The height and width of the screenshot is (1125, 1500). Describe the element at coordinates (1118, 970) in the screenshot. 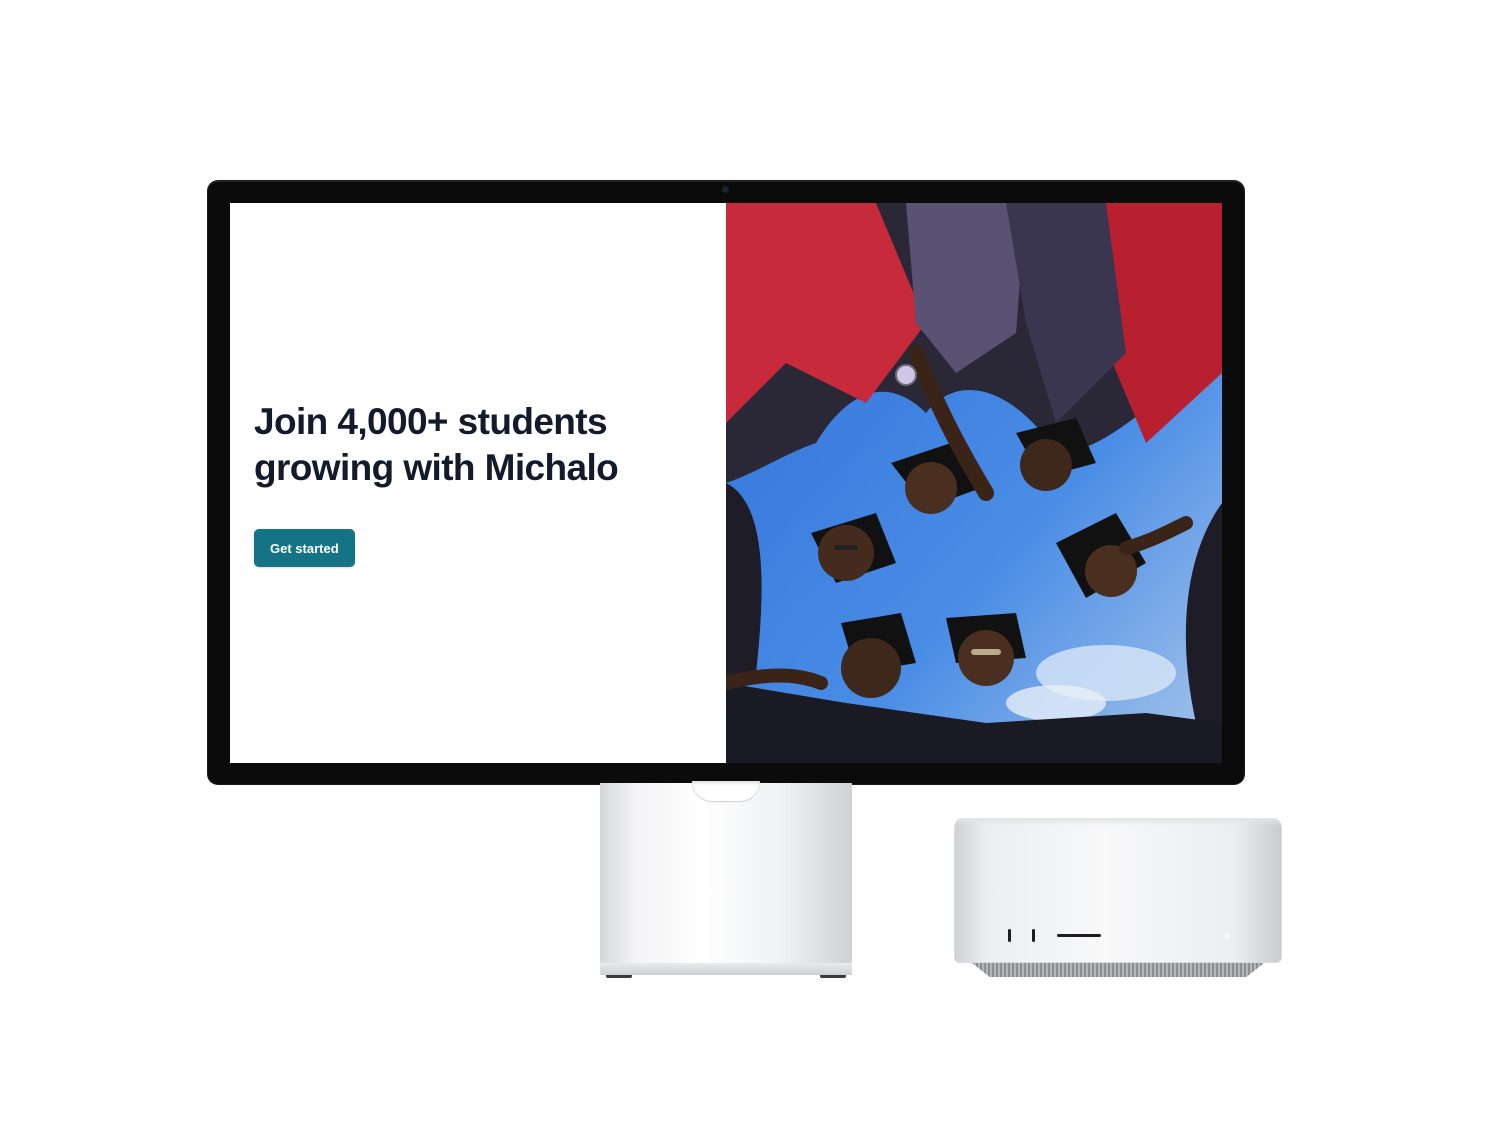

I see `mac-studio-vent` at that location.